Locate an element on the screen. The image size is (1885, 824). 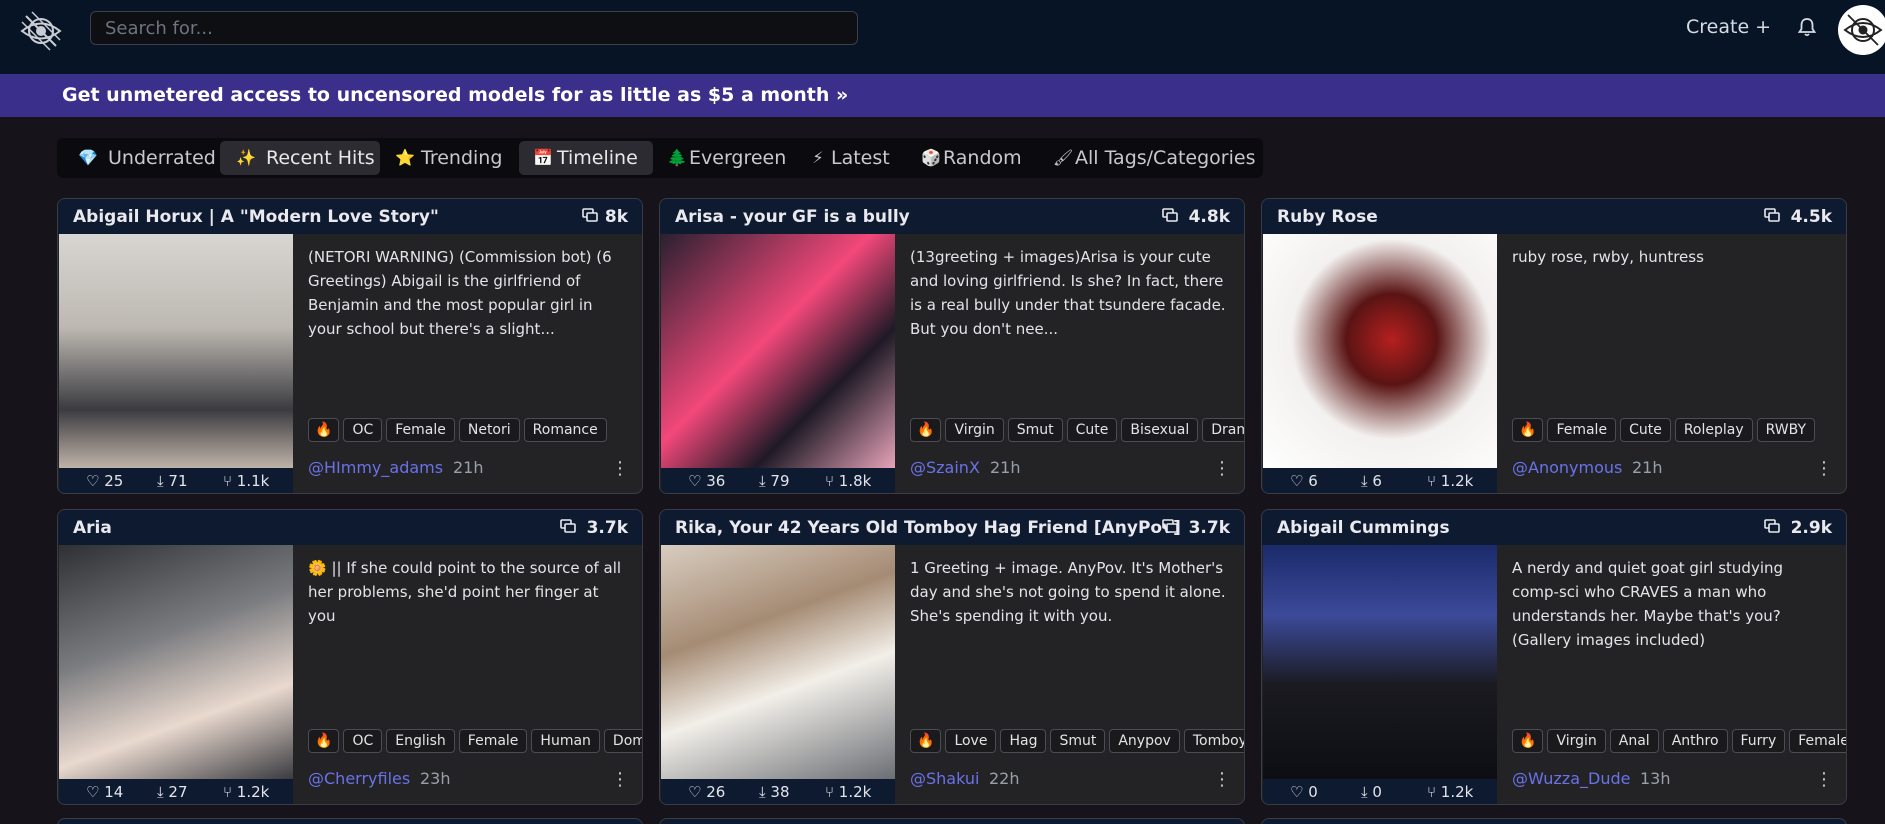
card-title: Aria is located at coordinates (92, 528).